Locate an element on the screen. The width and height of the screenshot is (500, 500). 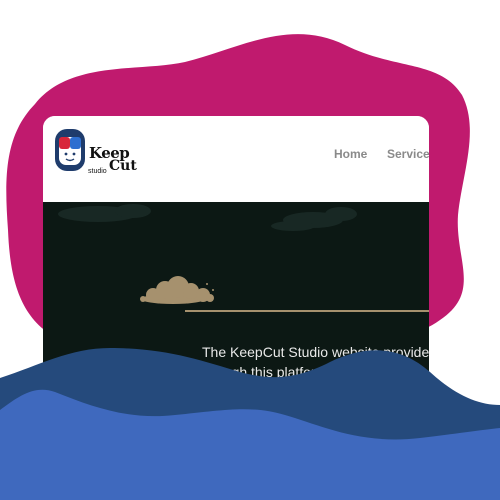
navbar: Keep Cut studio Home Service is located at coordinates (236, 159).